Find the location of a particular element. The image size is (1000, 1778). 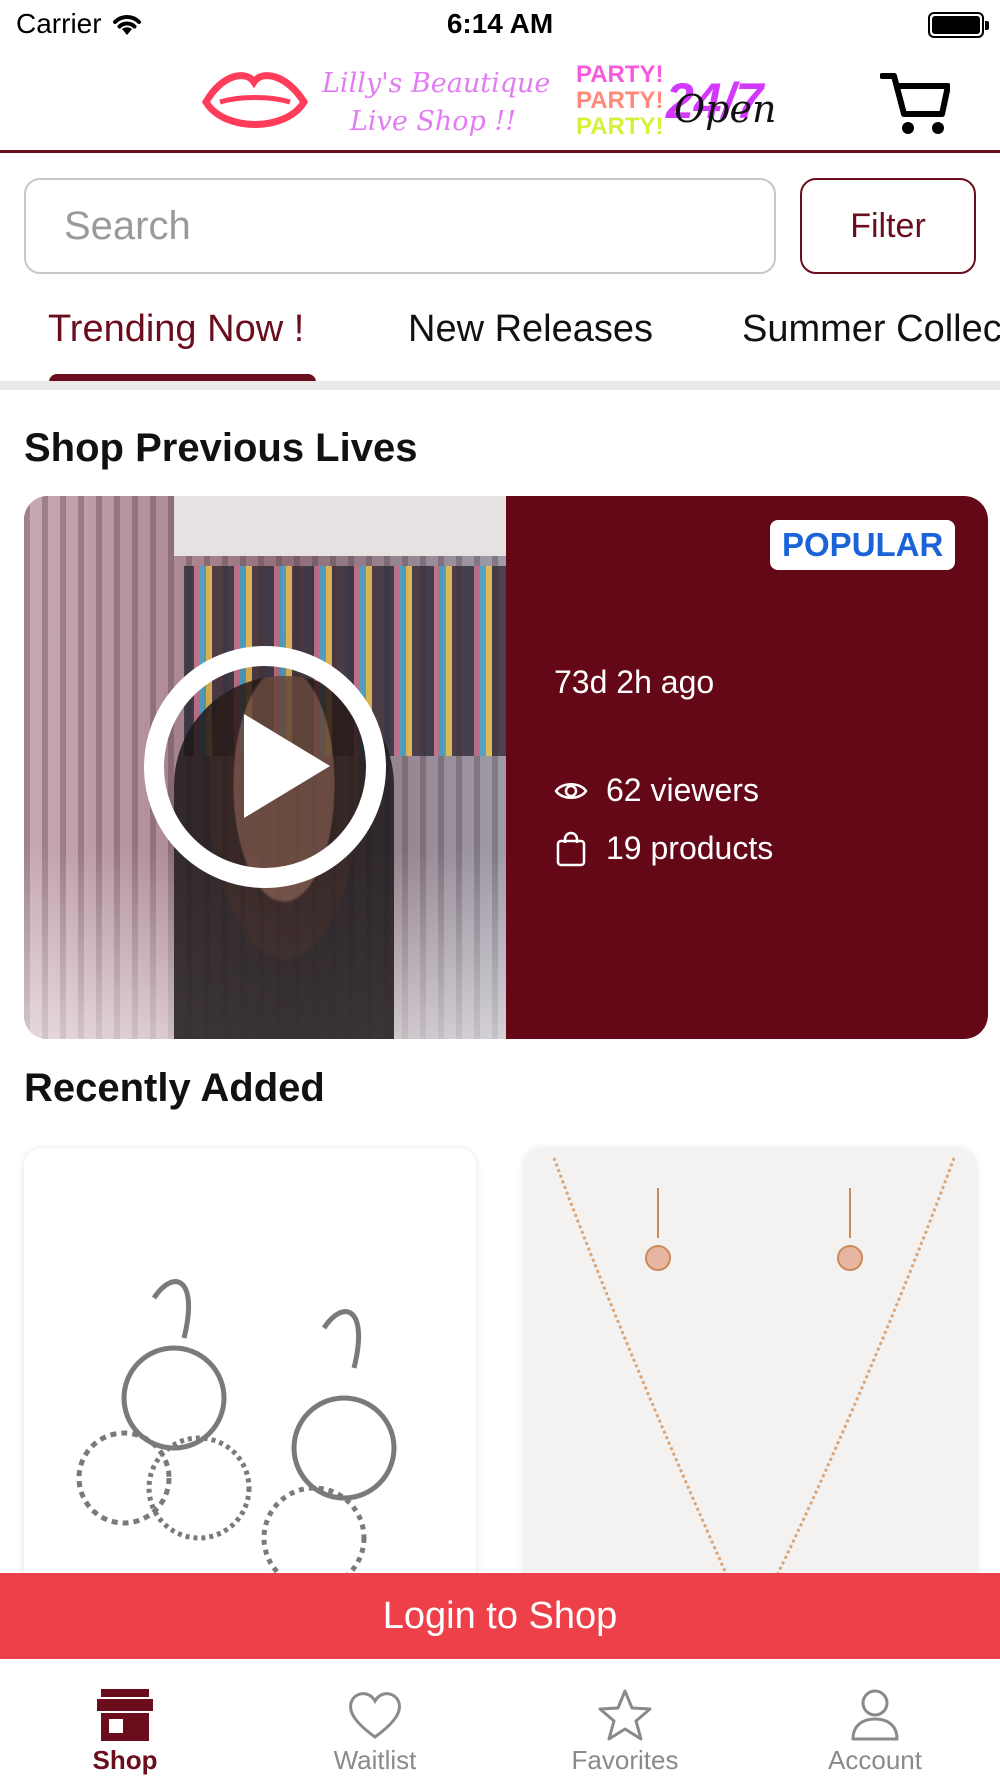

cart-icon is located at coordinates (915, 103).